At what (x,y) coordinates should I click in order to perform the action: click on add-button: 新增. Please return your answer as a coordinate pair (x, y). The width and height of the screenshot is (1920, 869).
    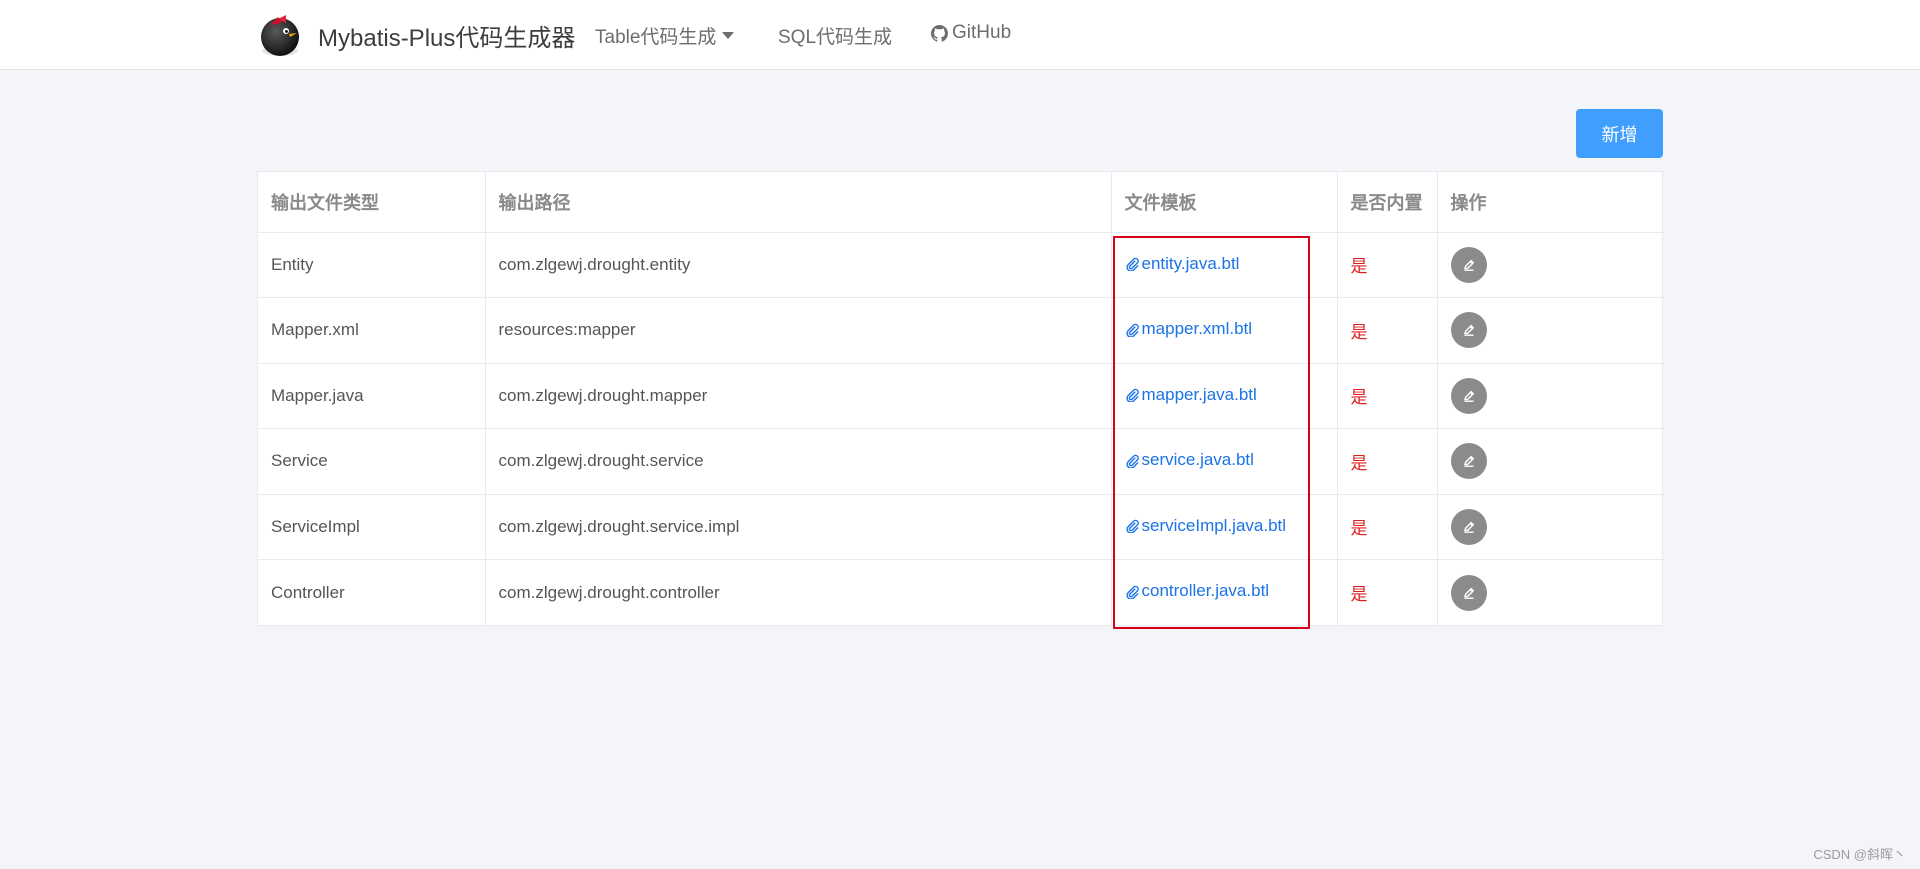
    Looking at the image, I should click on (1619, 133).